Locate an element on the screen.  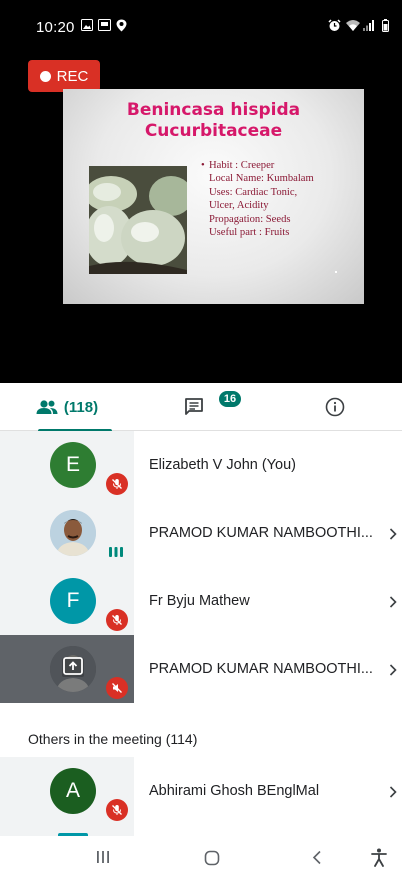
location-icon is located at coordinates (121, 25).